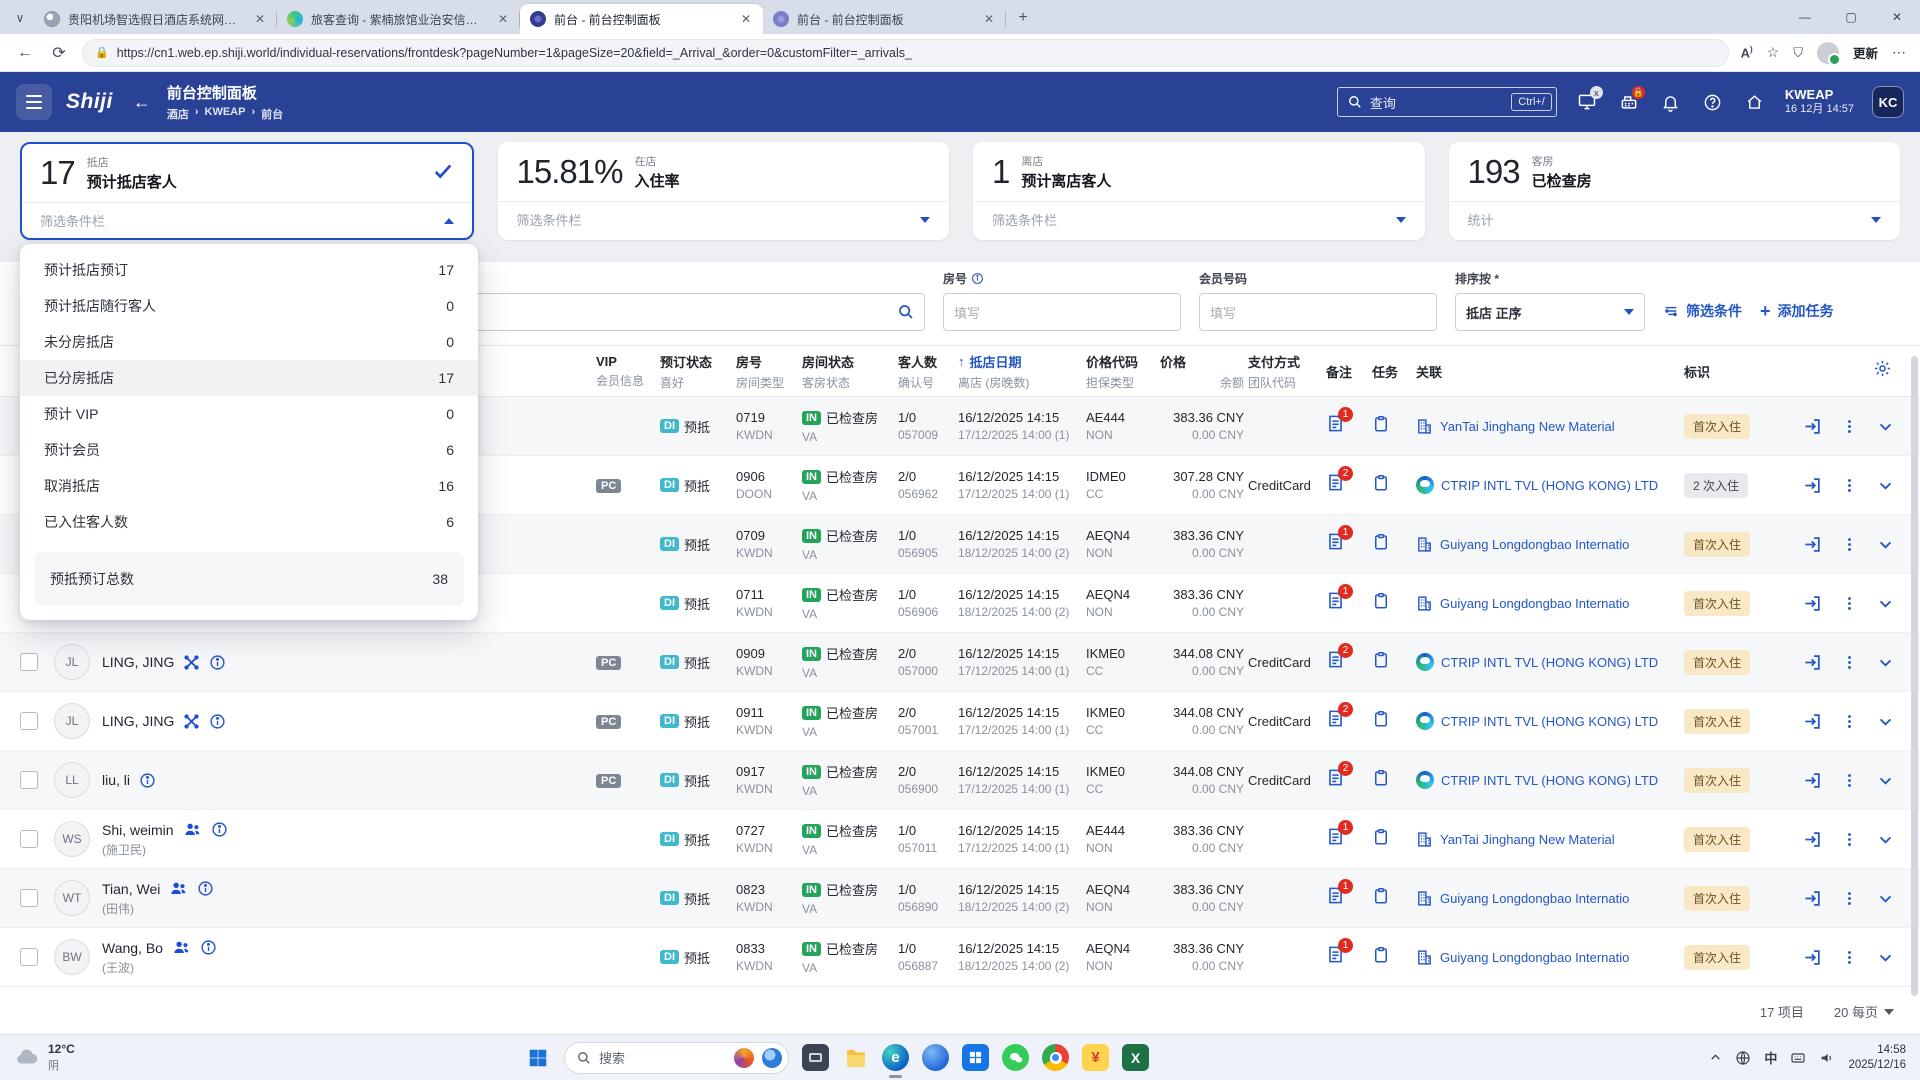  I want to click on column-header-房号: 房号 房间类型, so click(769, 371).